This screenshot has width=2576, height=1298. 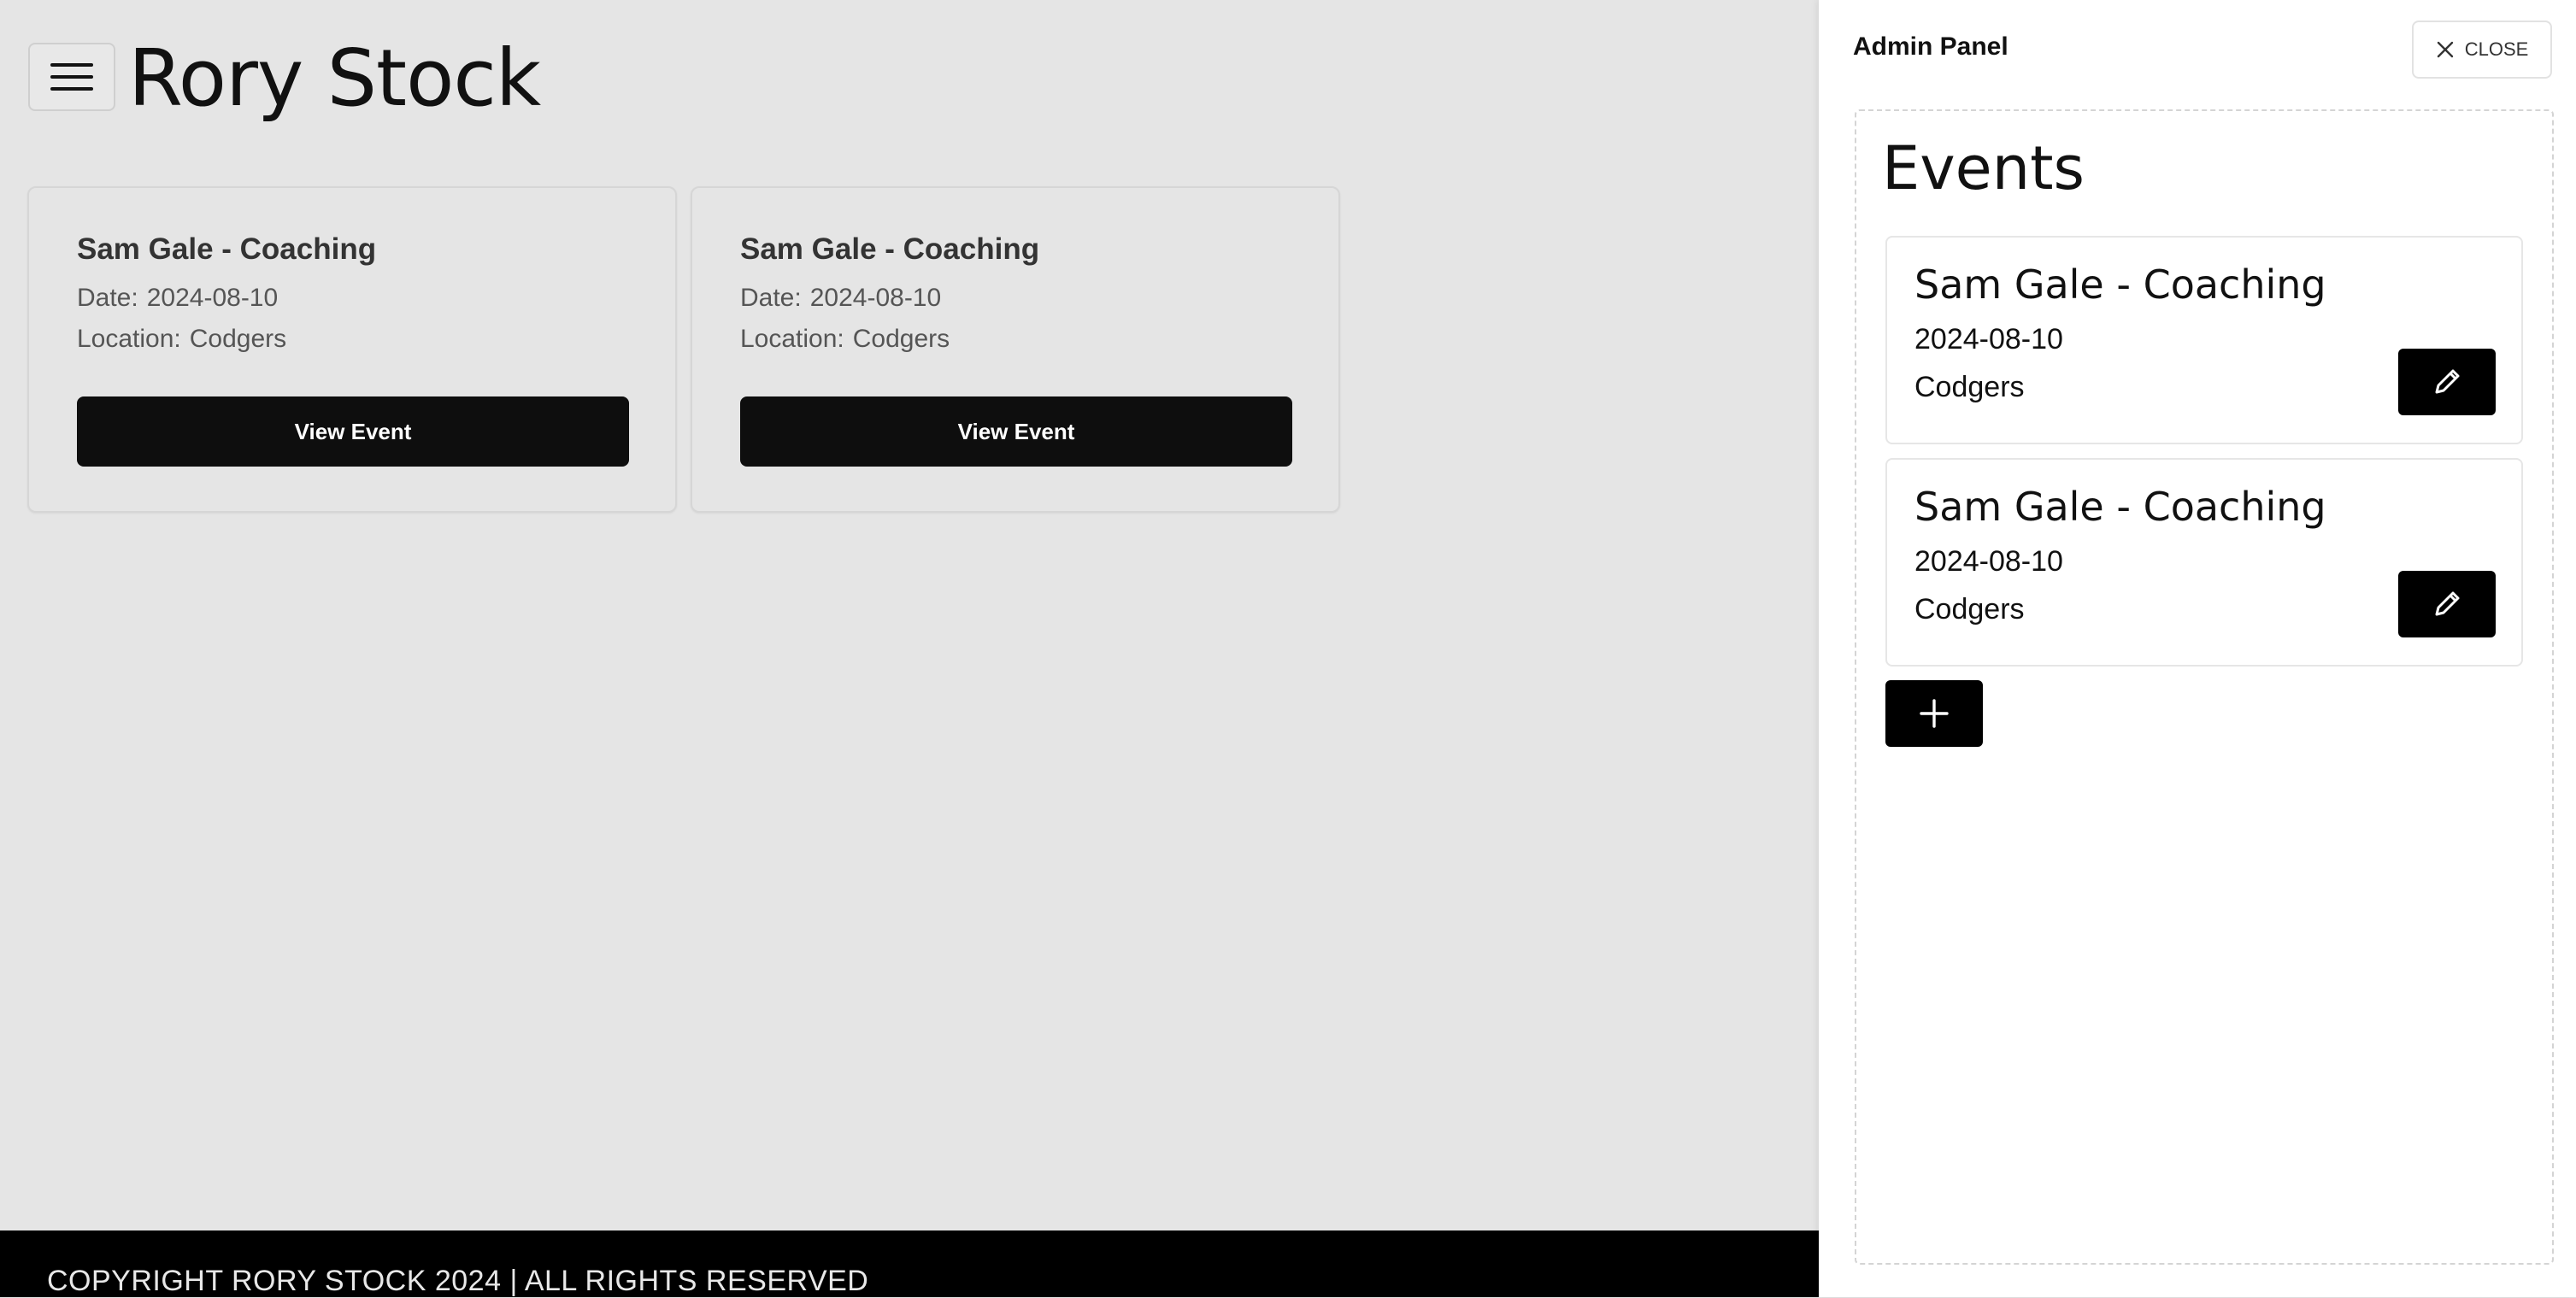 I want to click on close-button: CLOSE, so click(x=2482, y=50).